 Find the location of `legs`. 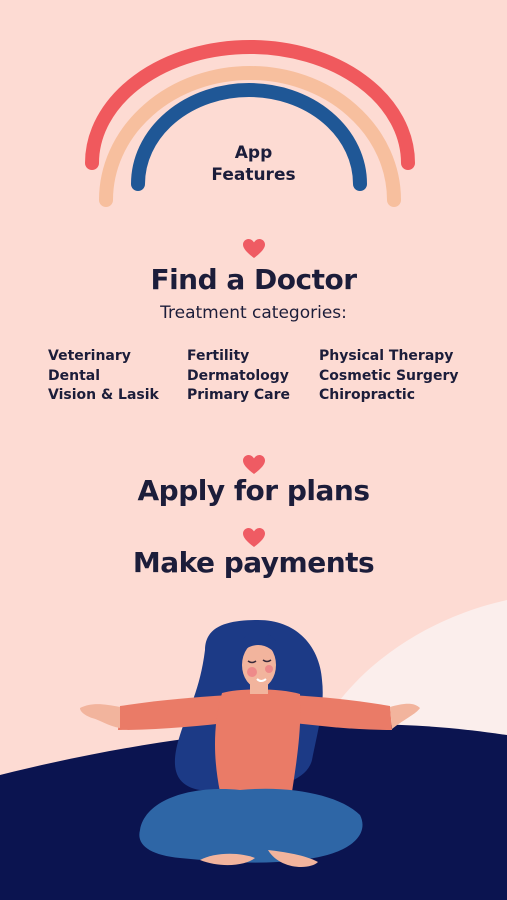

legs is located at coordinates (251, 825).